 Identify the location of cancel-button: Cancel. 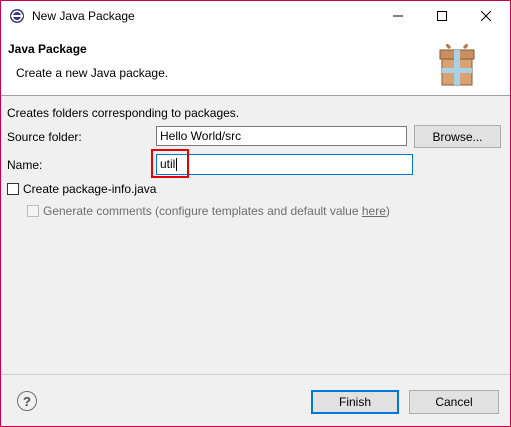
(454, 402).